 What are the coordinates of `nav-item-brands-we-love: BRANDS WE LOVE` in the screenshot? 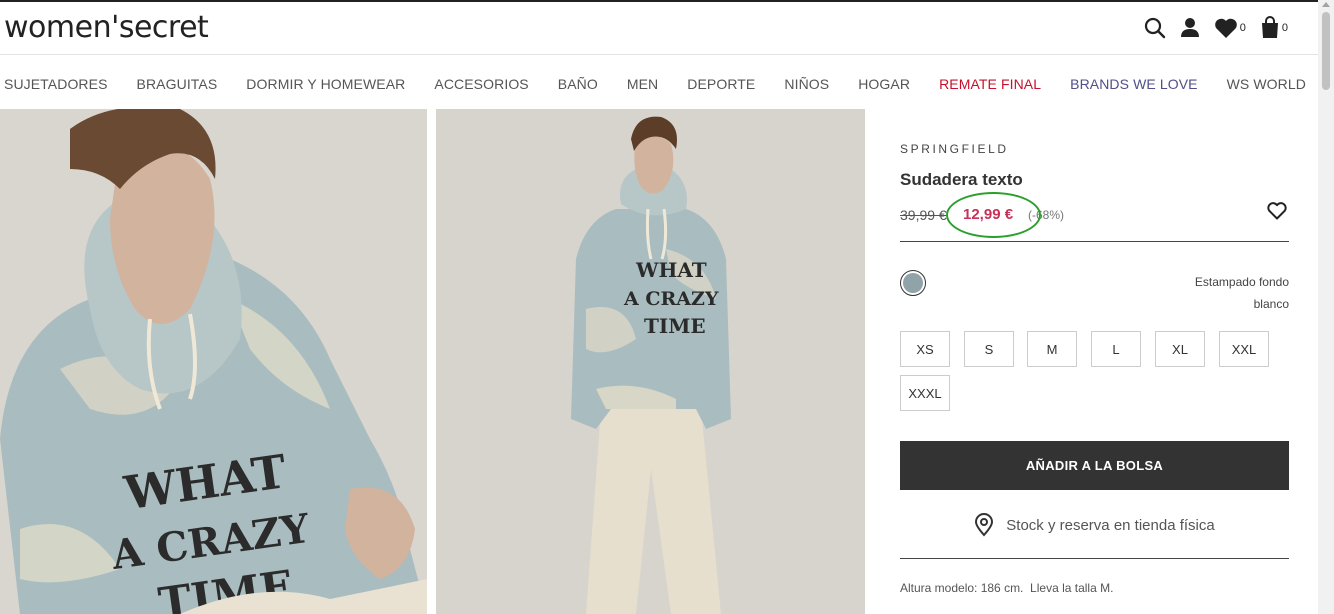 It's located at (1133, 84).